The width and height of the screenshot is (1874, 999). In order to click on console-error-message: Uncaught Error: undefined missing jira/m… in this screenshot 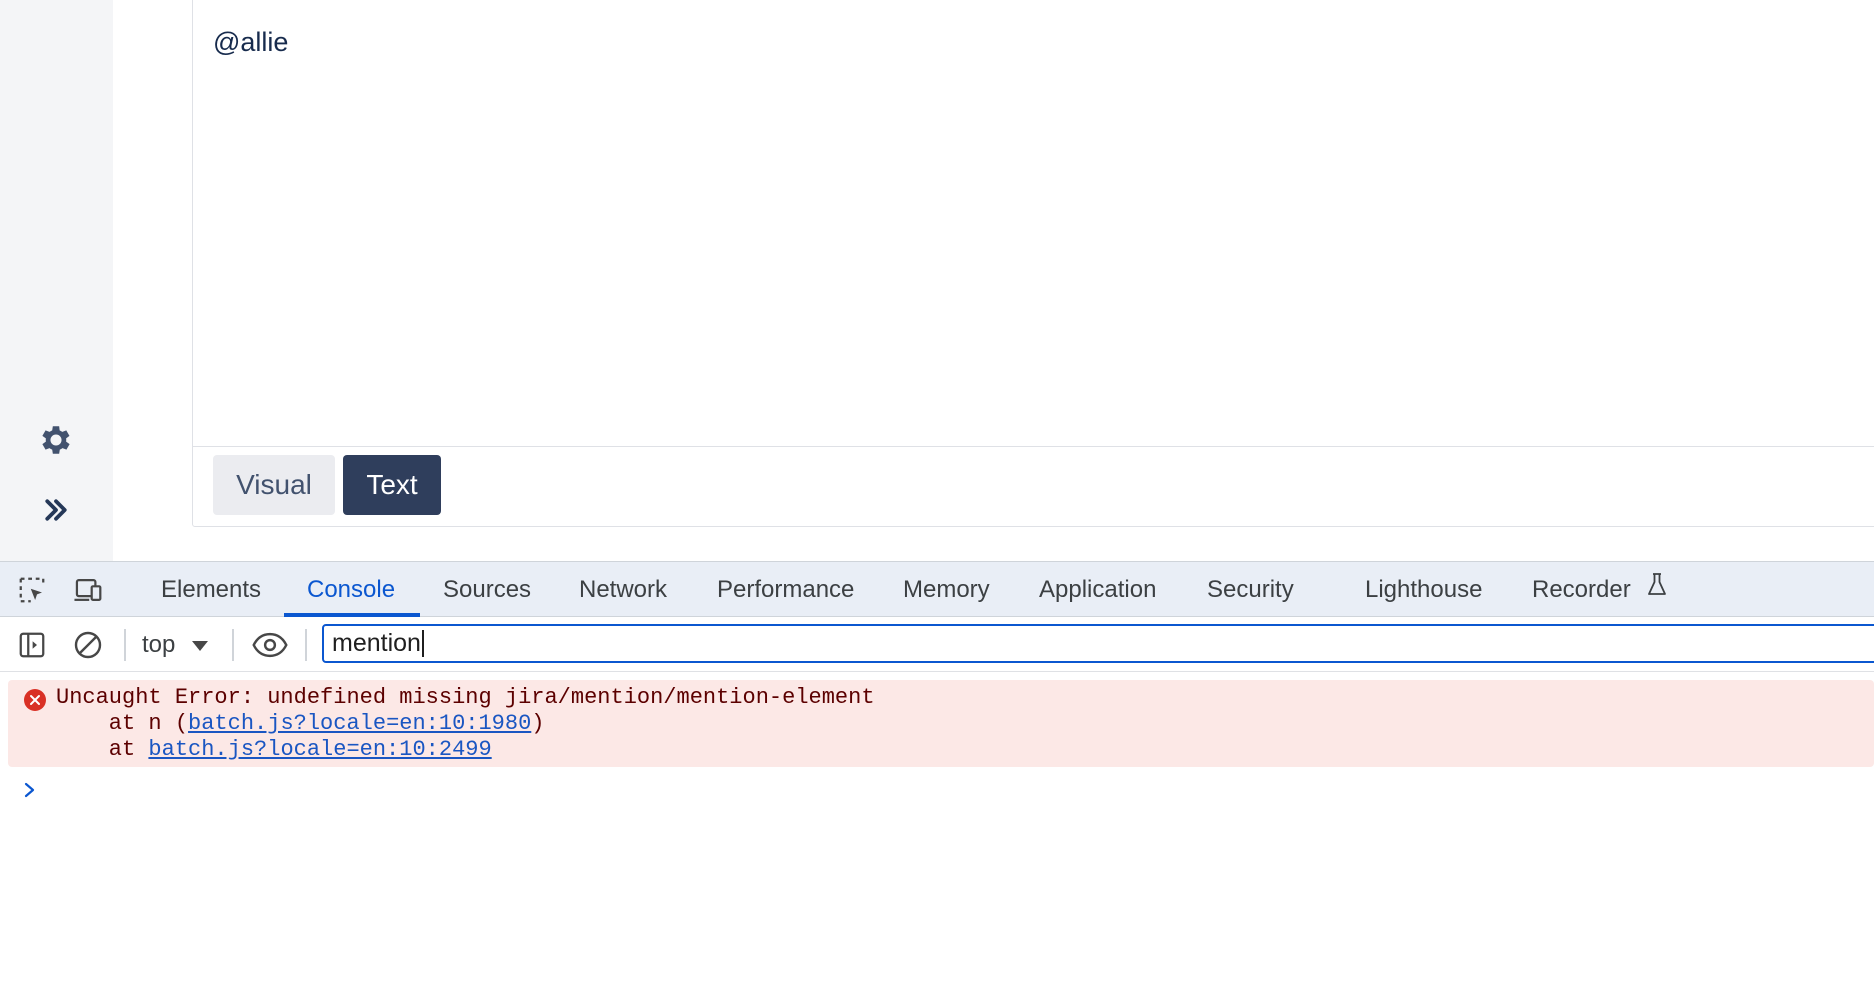, I will do `click(941, 723)`.